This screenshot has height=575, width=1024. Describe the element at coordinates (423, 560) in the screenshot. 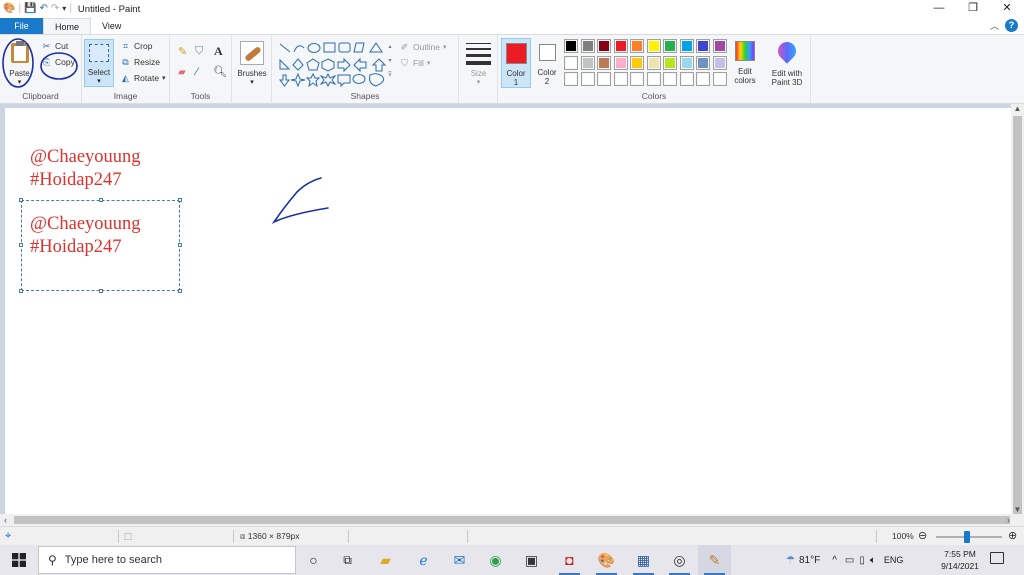

I see `internet-explorer-icon: ℯ` at that location.